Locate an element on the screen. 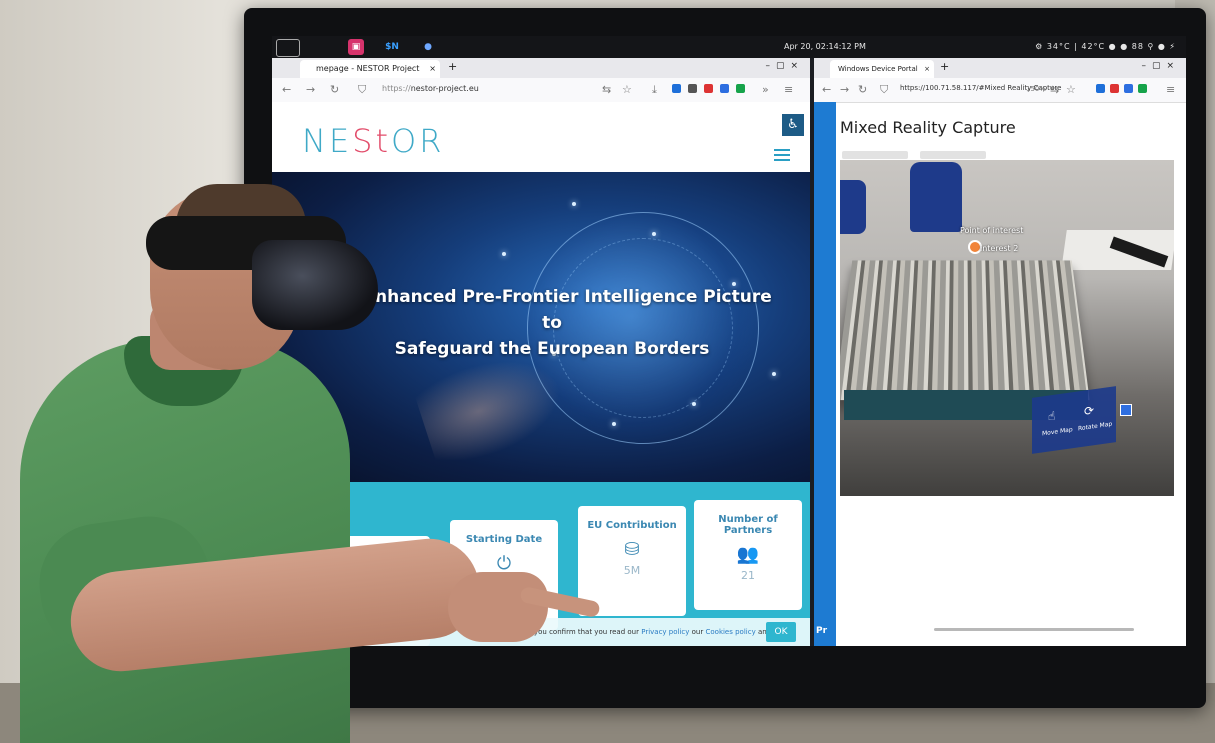 The width and height of the screenshot is (1215, 743). holo-label-b: Rotate Map is located at coordinates (1095, 426).